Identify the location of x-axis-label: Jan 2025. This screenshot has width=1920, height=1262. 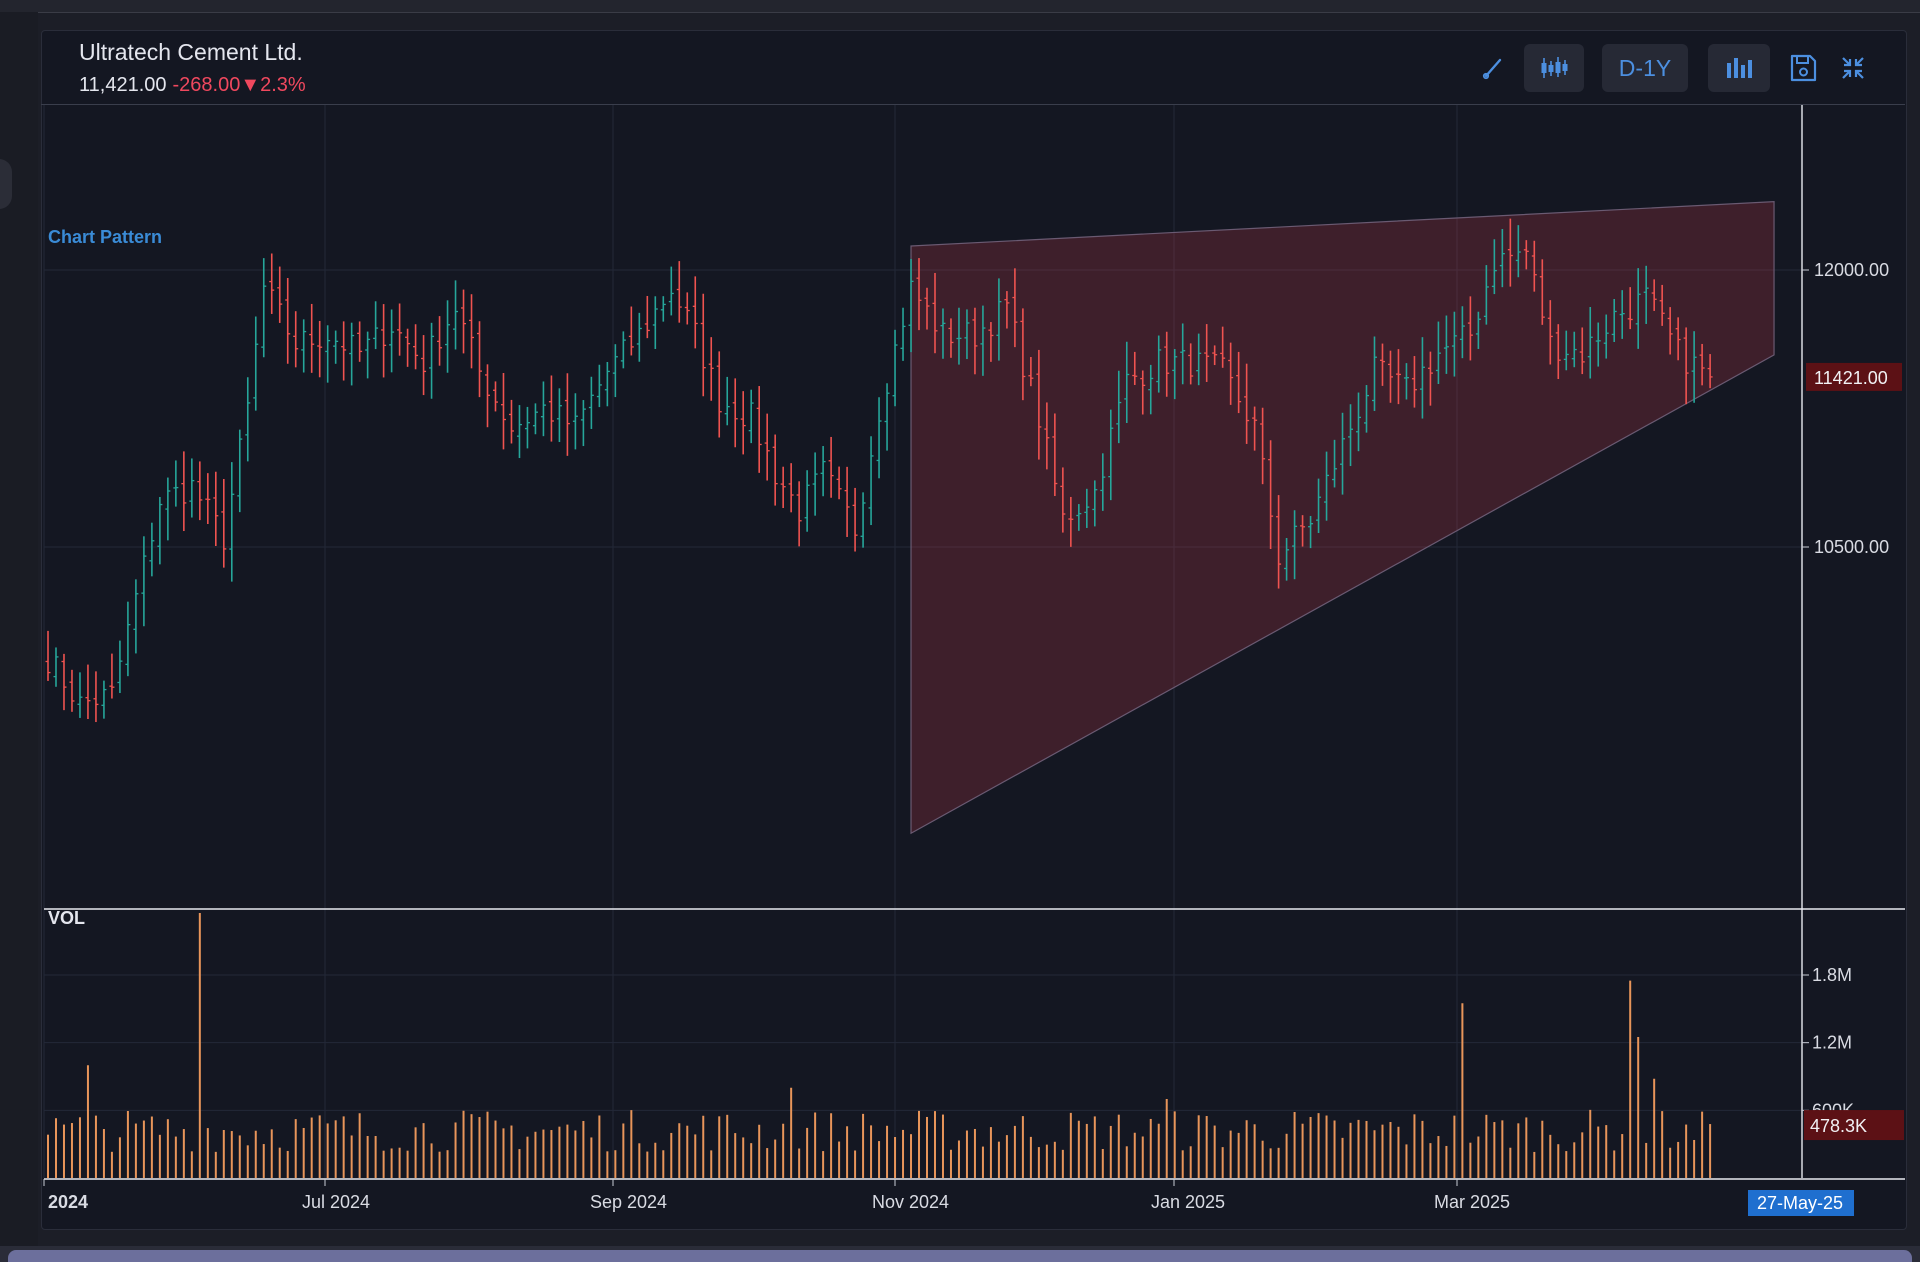
(1188, 1202).